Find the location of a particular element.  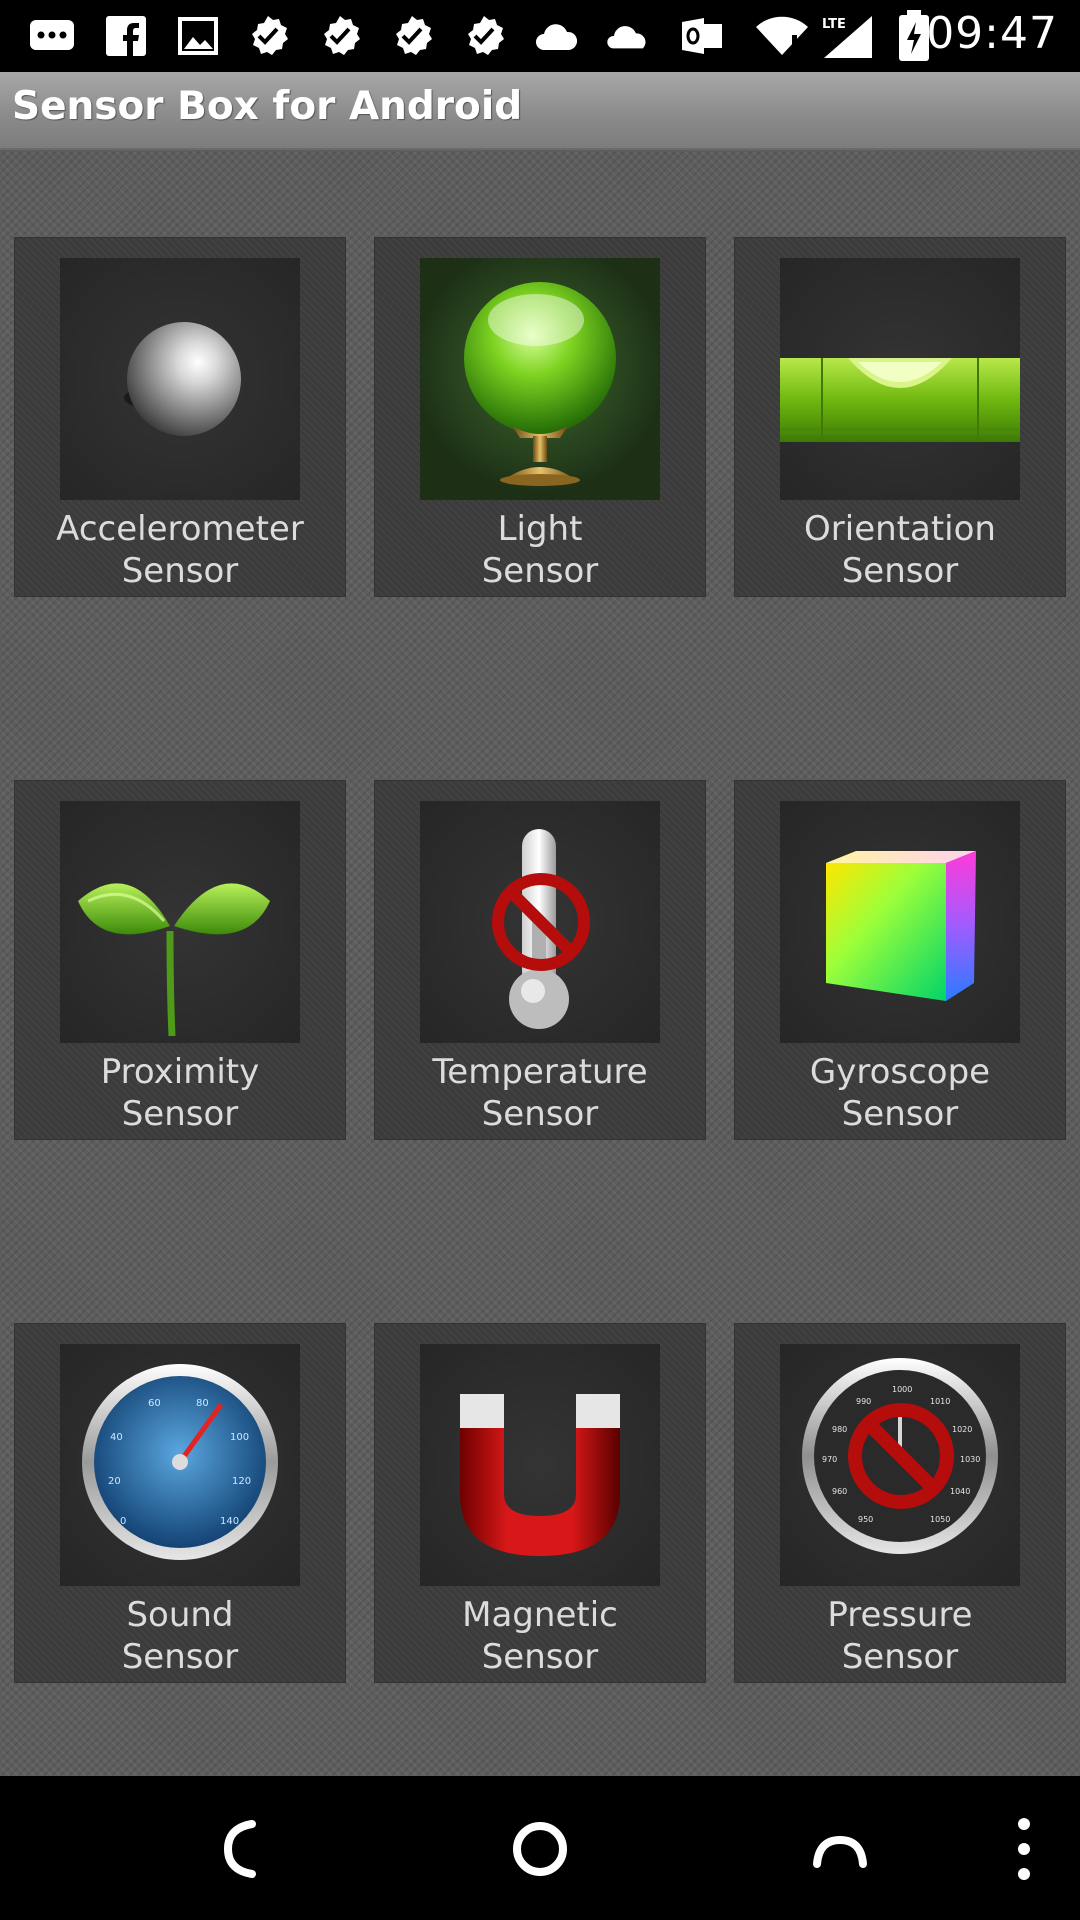

navigation-bar is located at coordinates (540, 1848).